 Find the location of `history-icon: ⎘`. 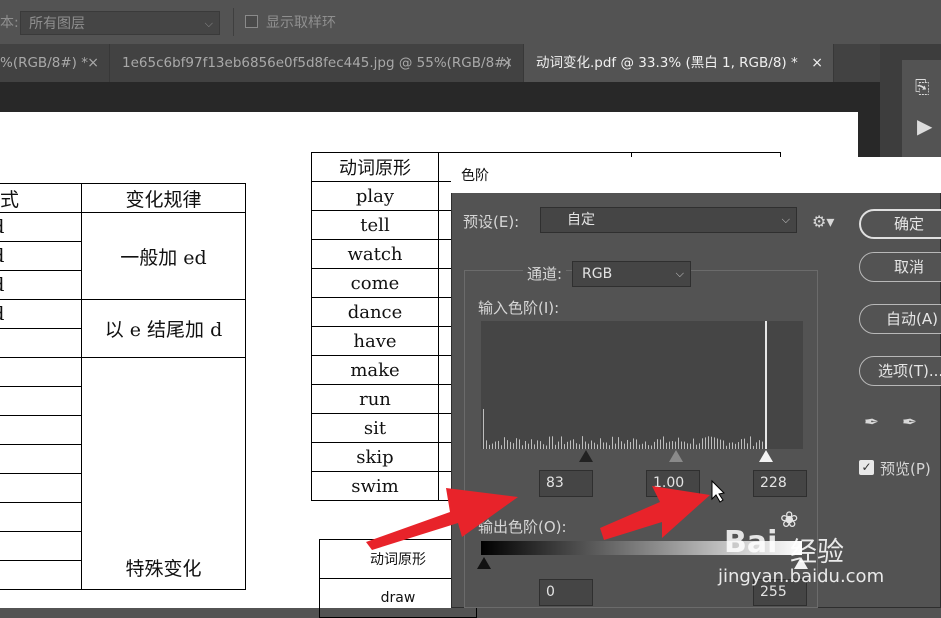

history-icon: ⎘ is located at coordinates (922, 87).